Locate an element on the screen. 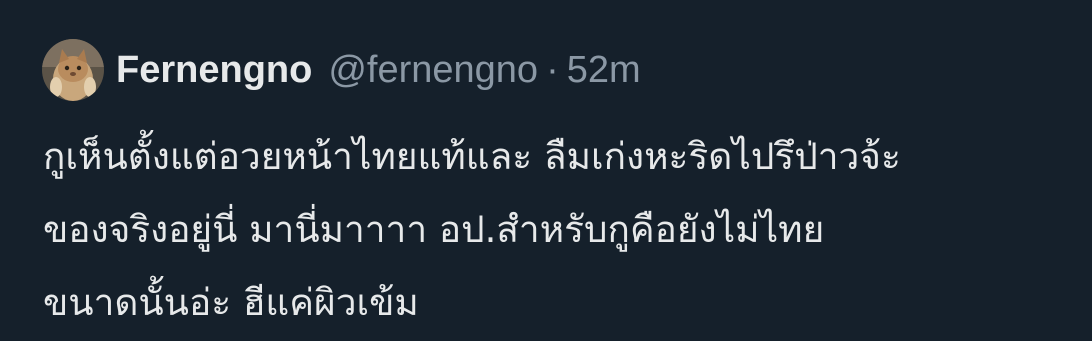 The width and height of the screenshot is (1092, 341). tweet-text-line: ขนาดนั้นอ่ะ ฮีแค่ผิวเข้ม is located at coordinates (231, 302).